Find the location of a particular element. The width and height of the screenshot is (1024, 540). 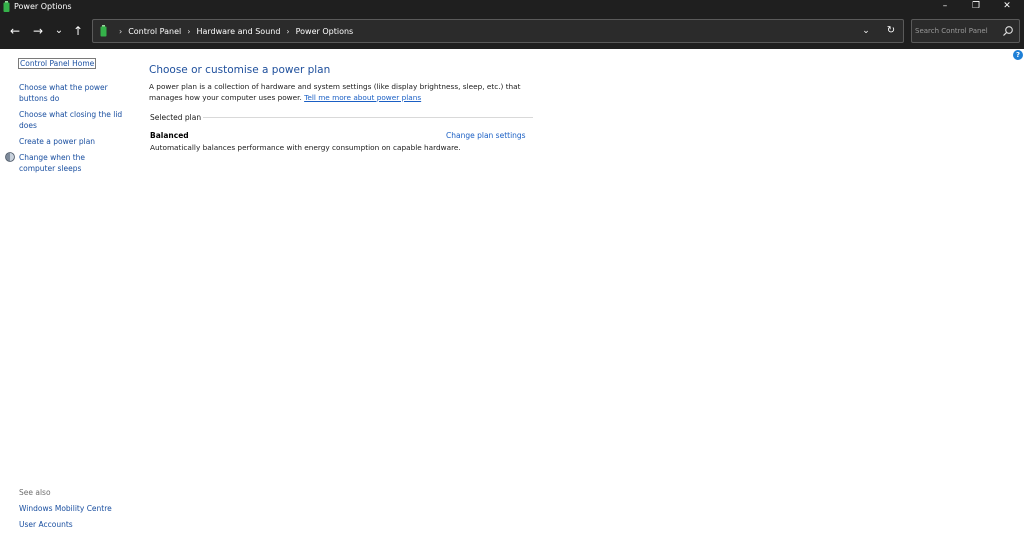

minimize-button: – is located at coordinates (945, 6).